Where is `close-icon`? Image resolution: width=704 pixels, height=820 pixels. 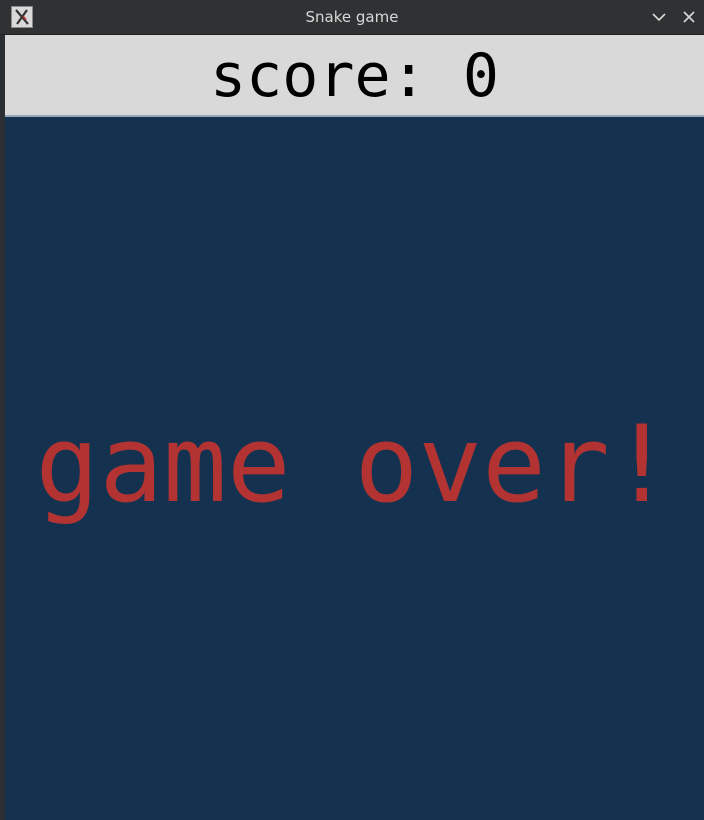
close-icon is located at coordinates (689, 17).